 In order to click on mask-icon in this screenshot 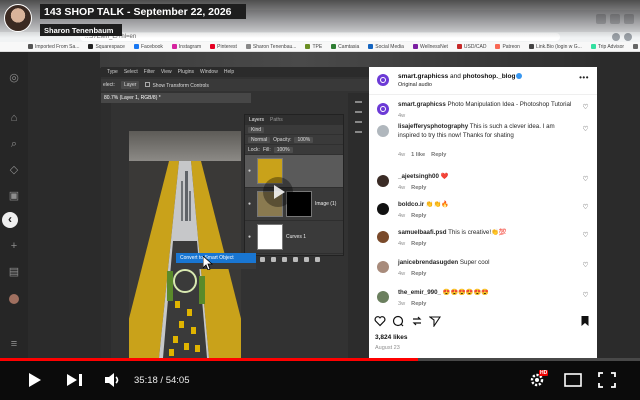, I will do `click(273, 259)`.